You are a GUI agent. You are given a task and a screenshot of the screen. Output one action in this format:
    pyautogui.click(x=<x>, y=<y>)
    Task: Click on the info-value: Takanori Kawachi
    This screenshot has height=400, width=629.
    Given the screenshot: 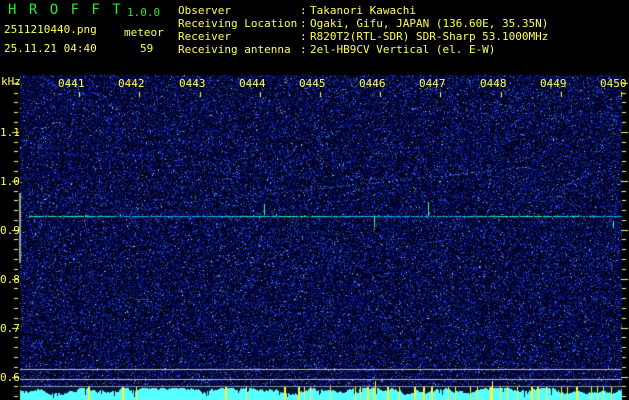 What is the action you would take?
    pyautogui.click(x=363, y=10)
    